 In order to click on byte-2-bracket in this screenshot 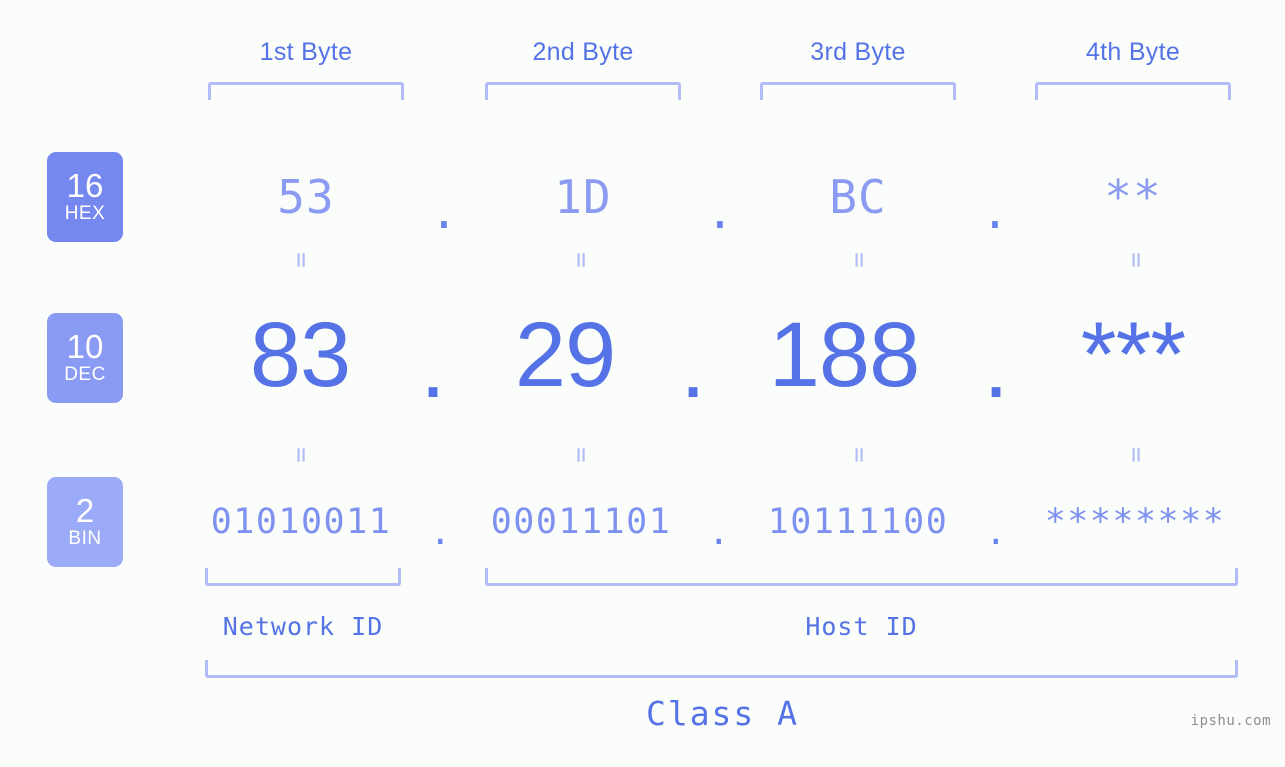, I will do `click(583, 91)`.